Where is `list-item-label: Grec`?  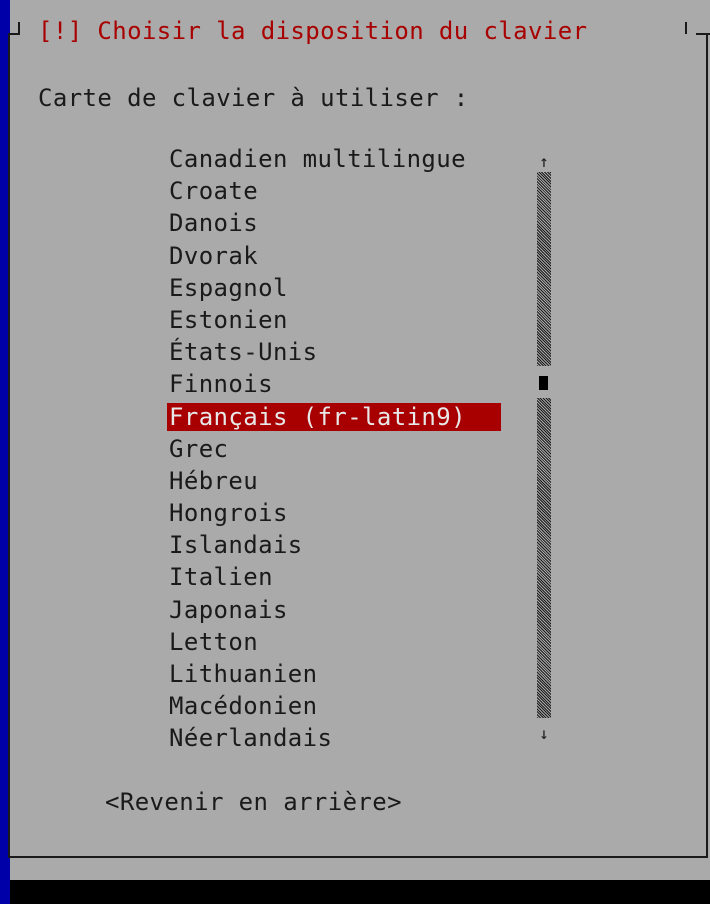
list-item-label: Grec is located at coordinates (199, 448).